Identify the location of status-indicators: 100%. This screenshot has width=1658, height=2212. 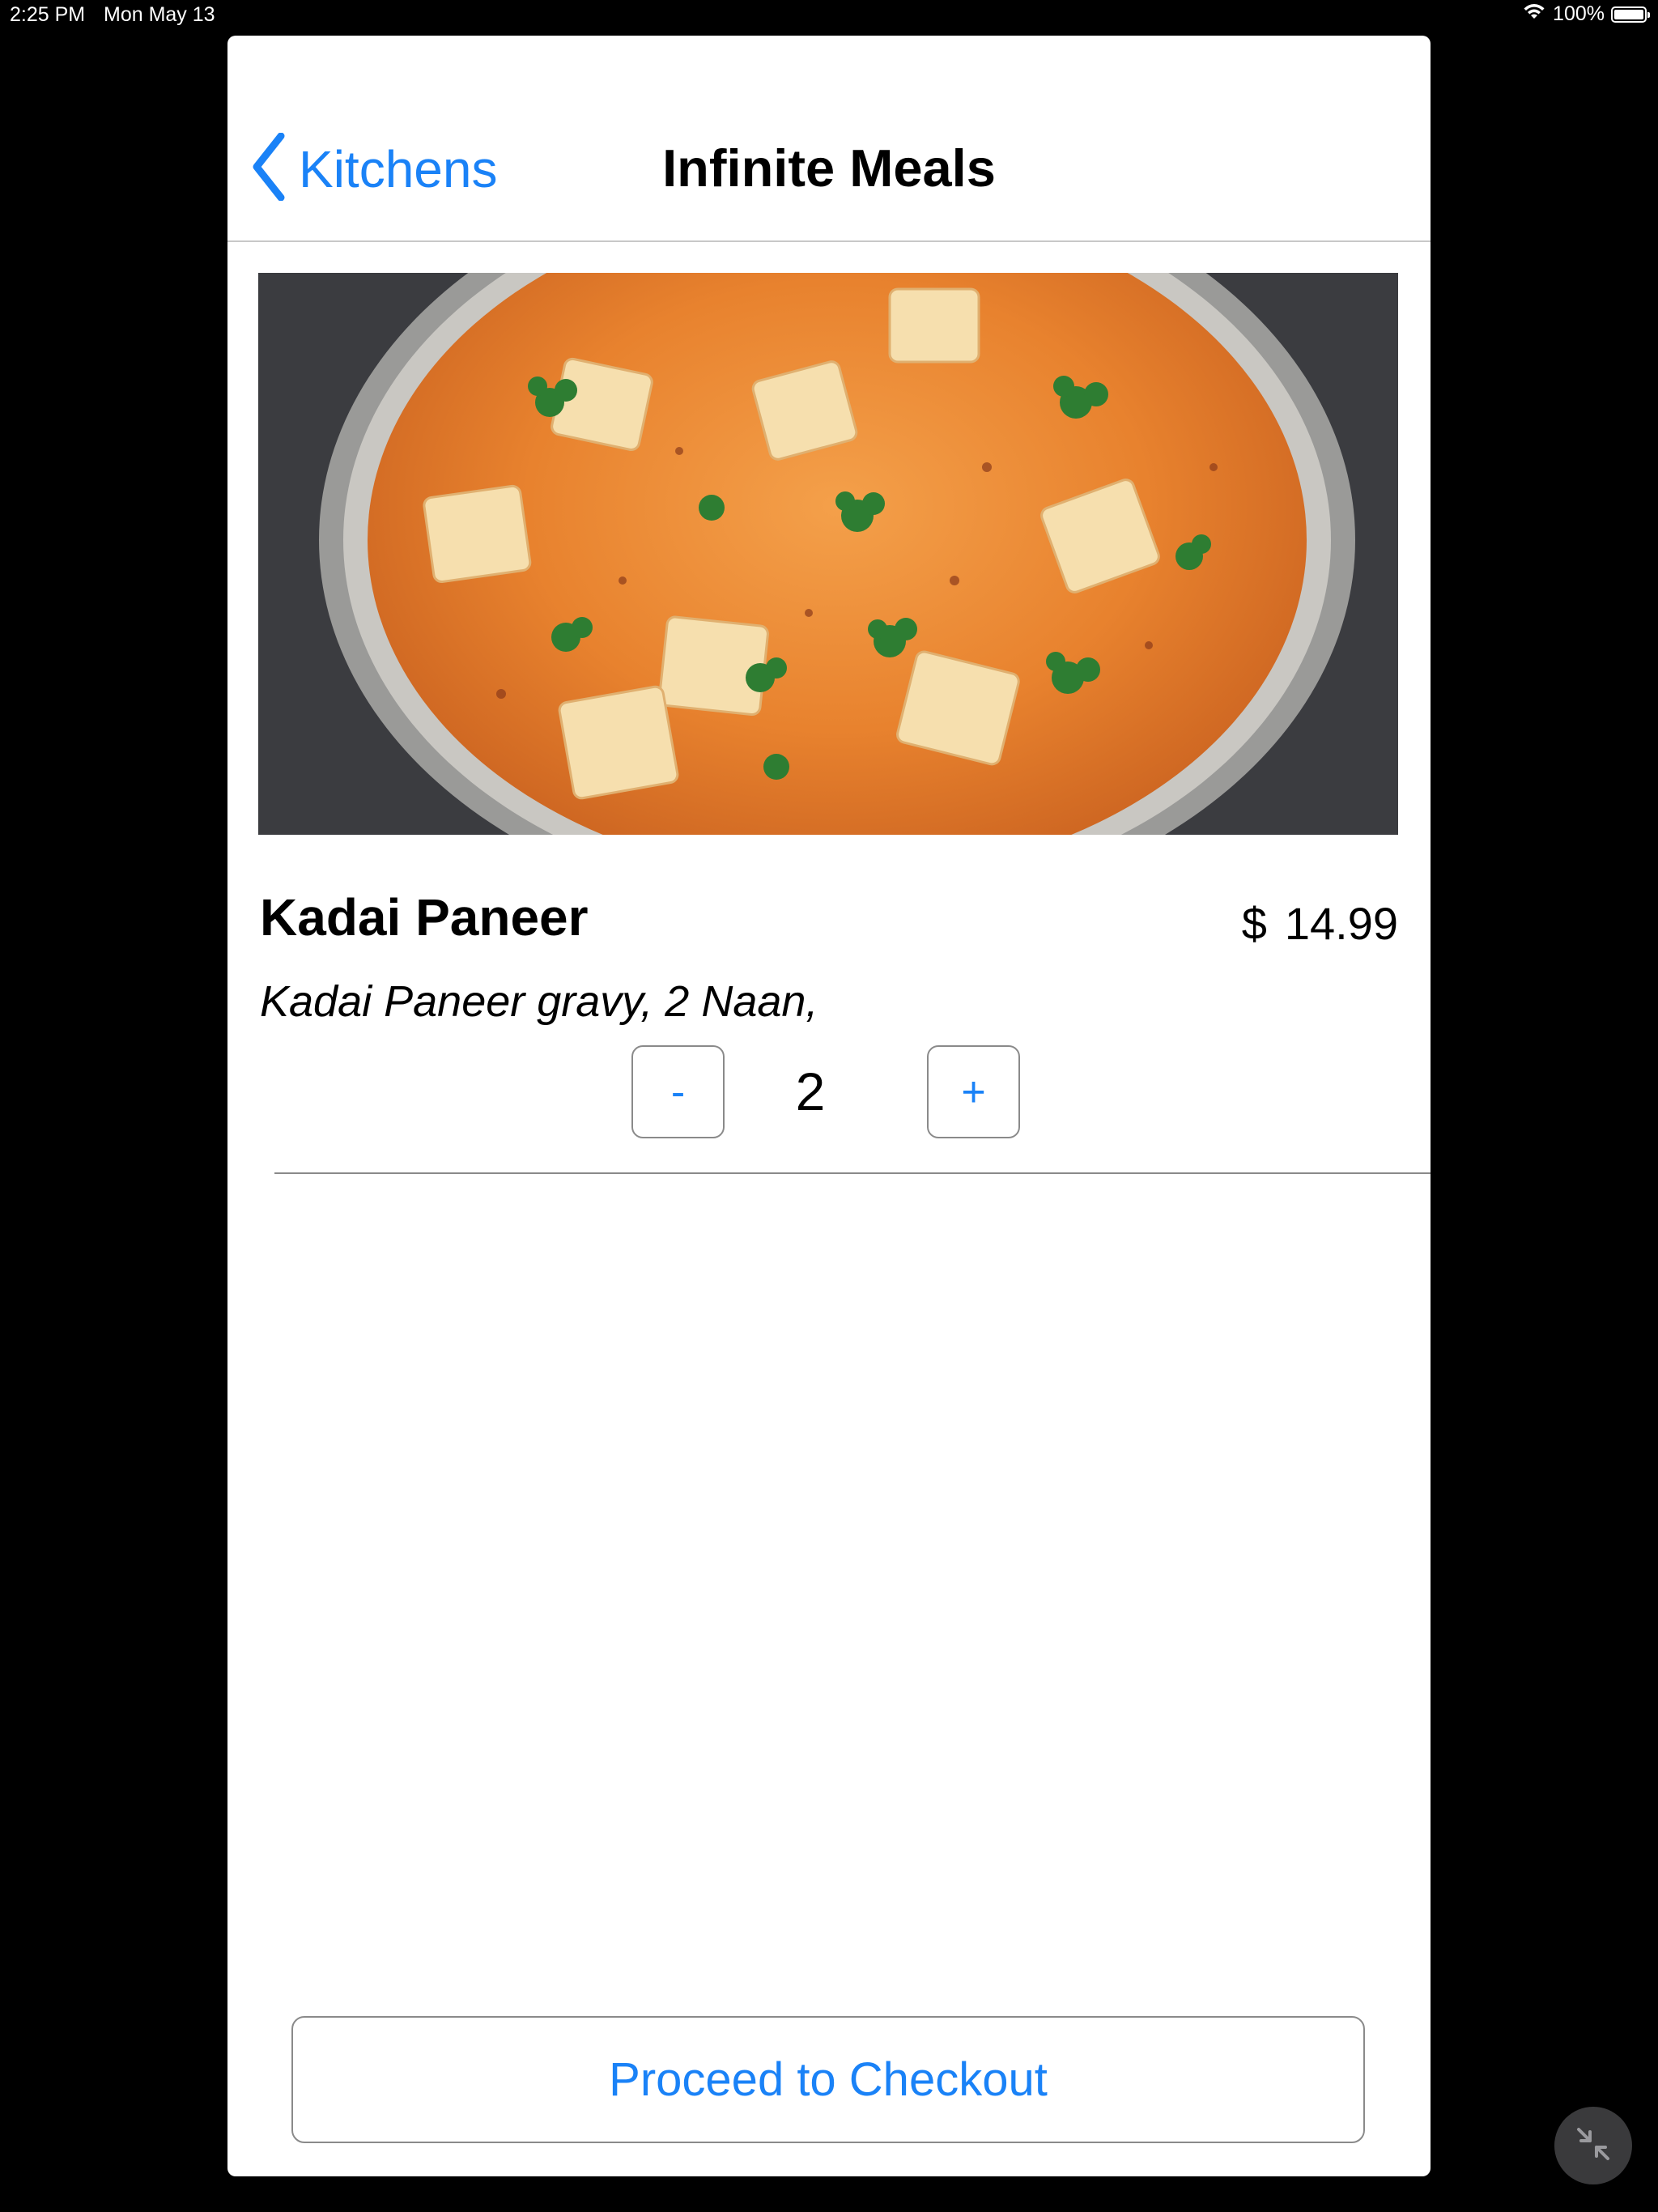
(1586, 14).